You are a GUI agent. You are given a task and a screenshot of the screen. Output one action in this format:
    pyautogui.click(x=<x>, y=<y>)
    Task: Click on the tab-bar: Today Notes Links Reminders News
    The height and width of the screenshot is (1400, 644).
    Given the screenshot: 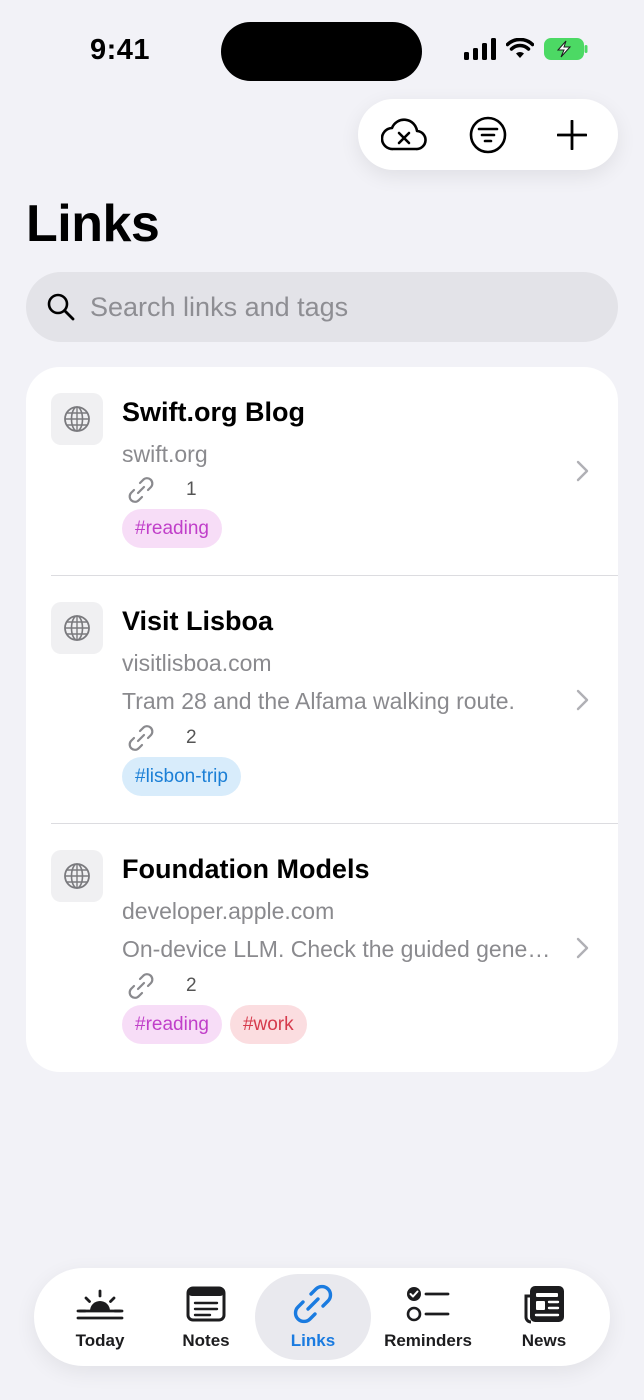 What is the action you would take?
    pyautogui.click(x=322, y=1317)
    